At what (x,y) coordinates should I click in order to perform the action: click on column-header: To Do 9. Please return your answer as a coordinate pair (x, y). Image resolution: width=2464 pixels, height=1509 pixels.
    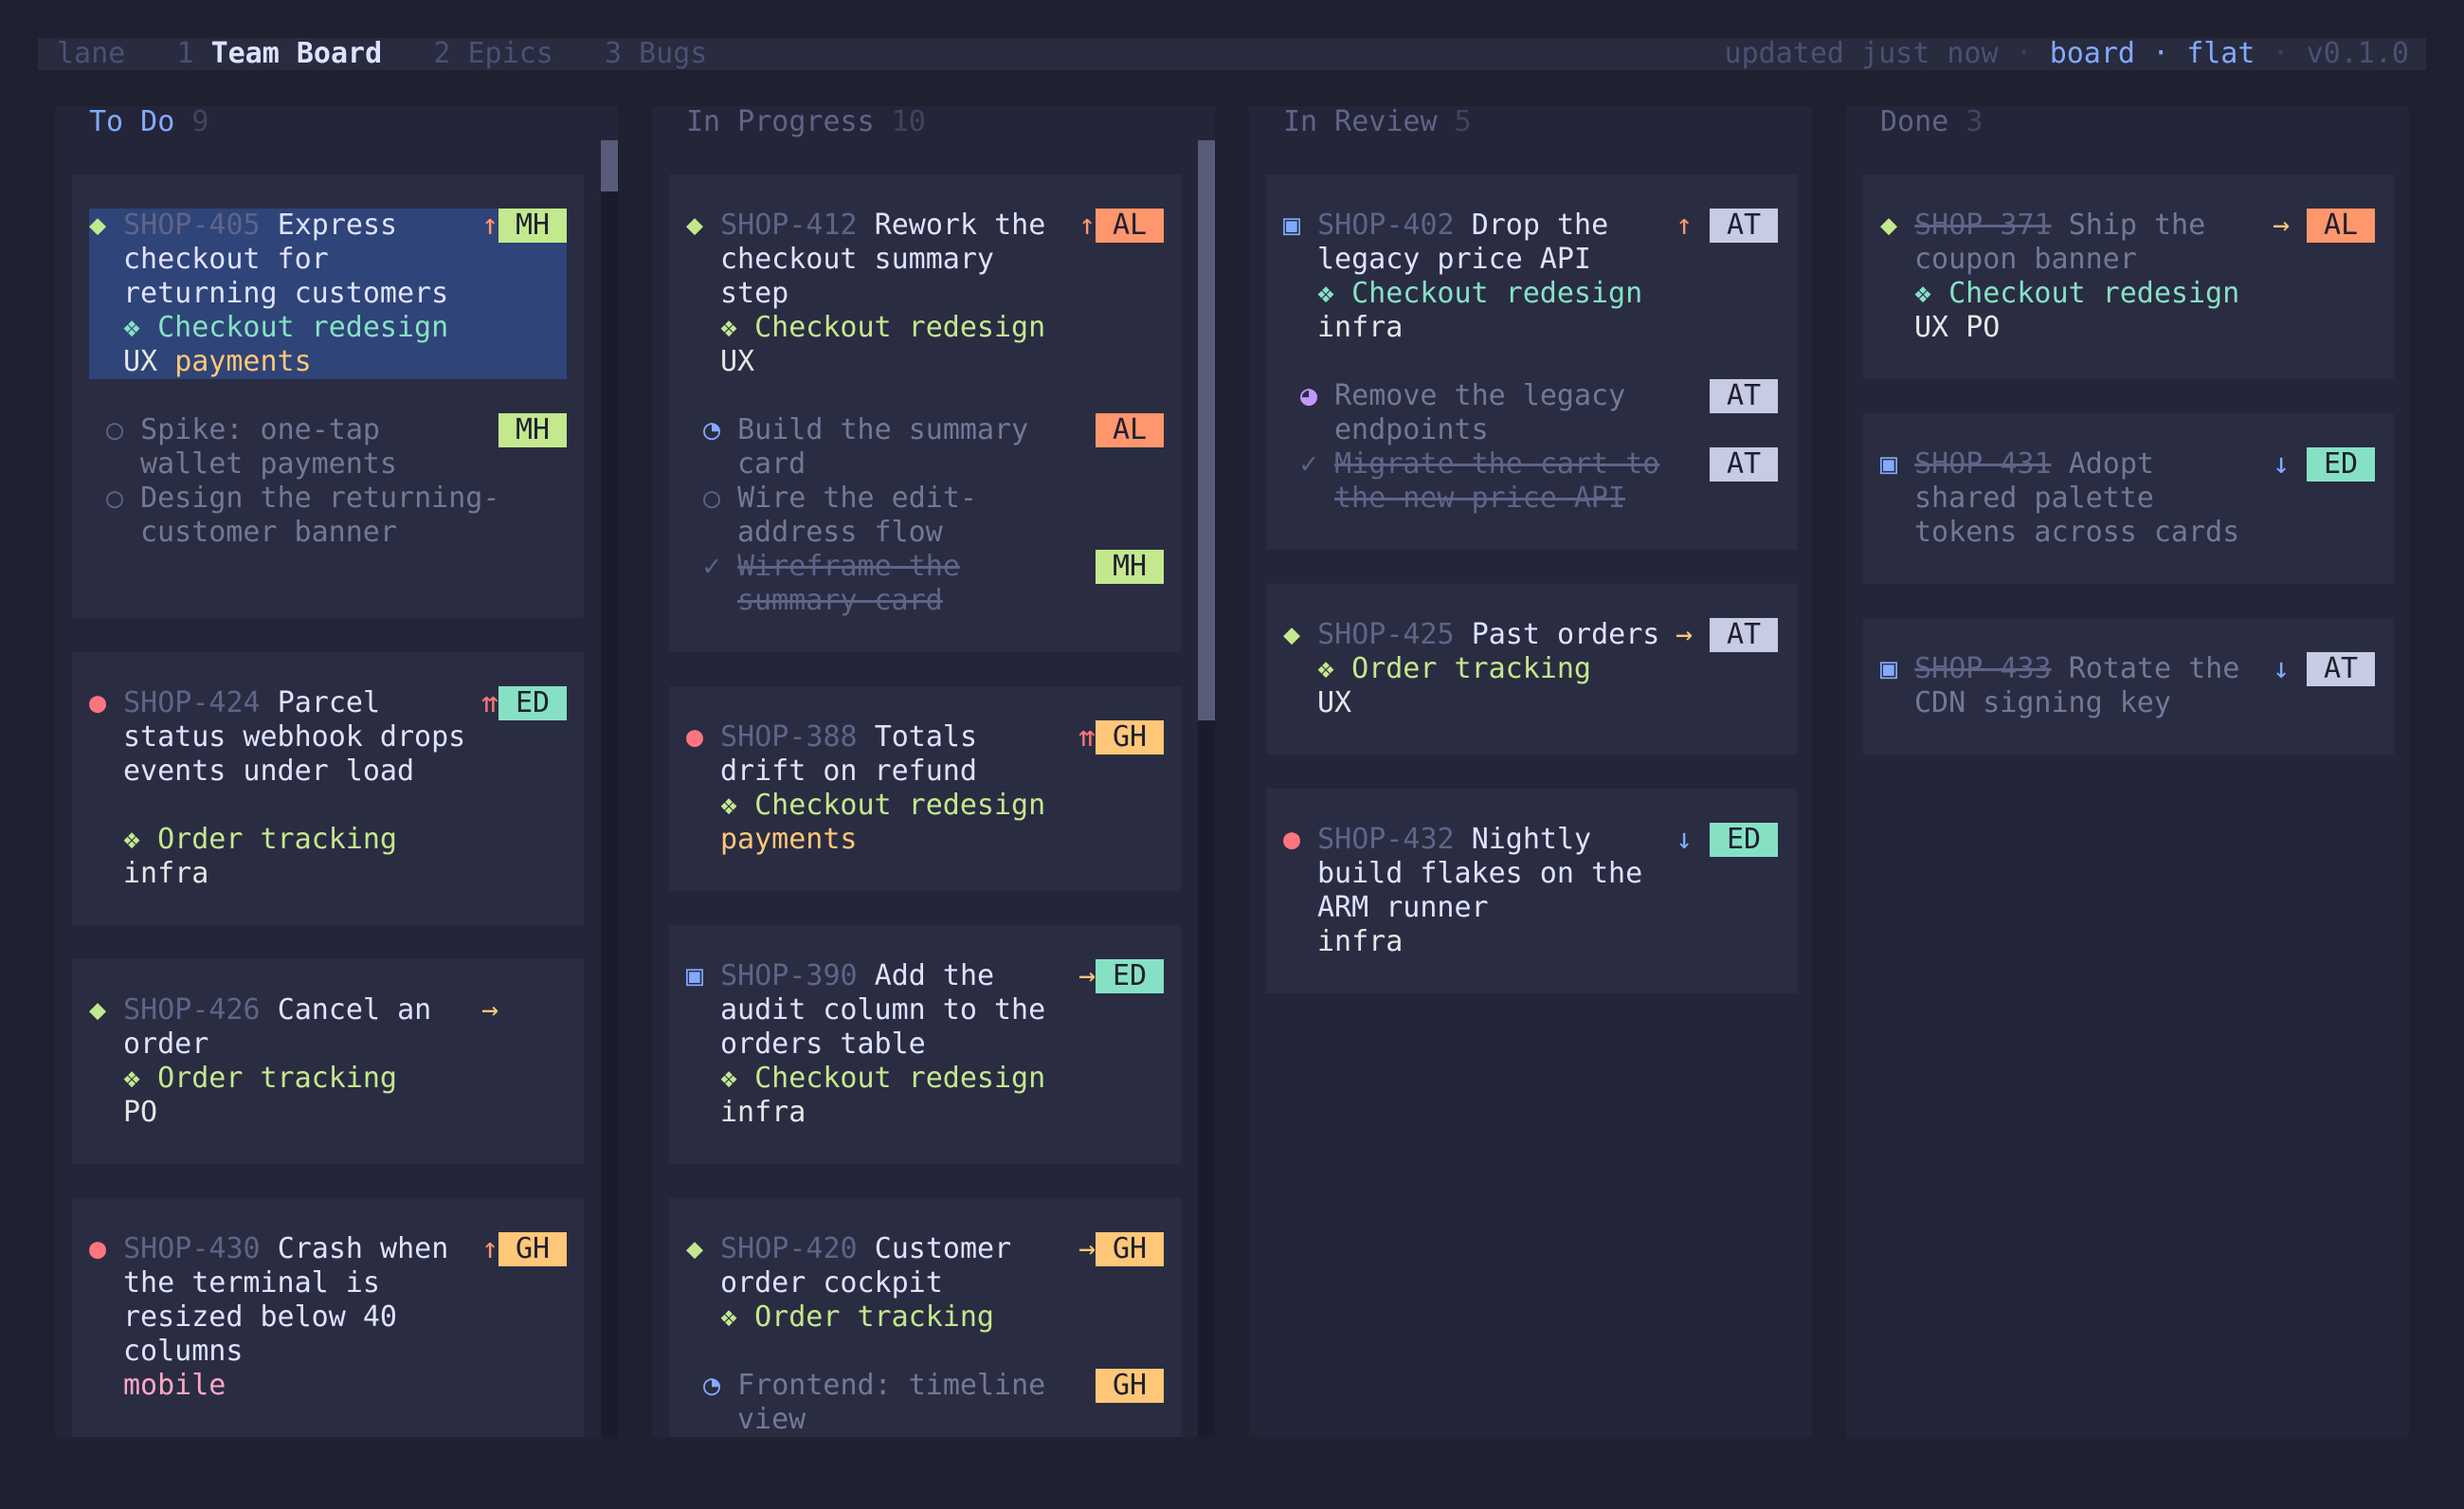
    Looking at the image, I should click on (149, 121).